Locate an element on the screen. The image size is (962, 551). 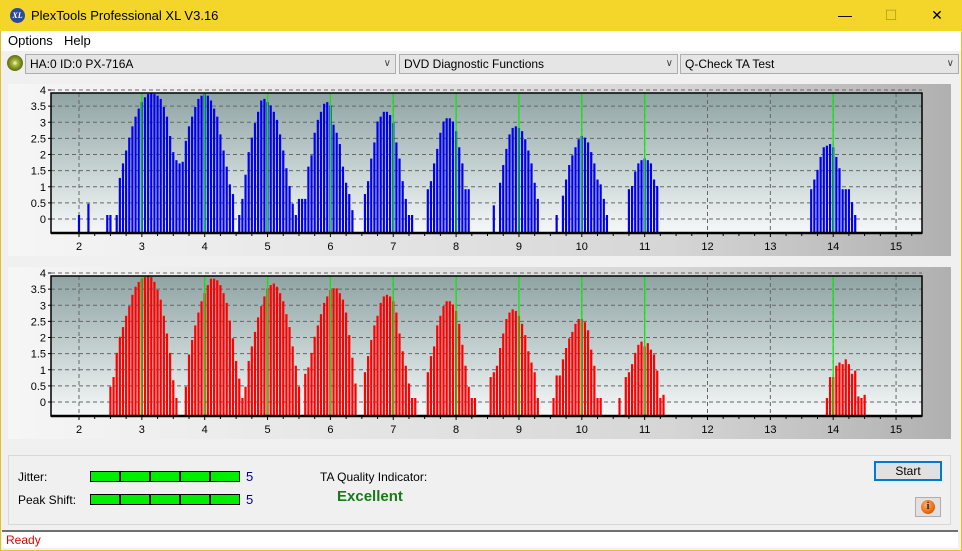
maximize-icon: ☐ is located at coordinates (891, 15).